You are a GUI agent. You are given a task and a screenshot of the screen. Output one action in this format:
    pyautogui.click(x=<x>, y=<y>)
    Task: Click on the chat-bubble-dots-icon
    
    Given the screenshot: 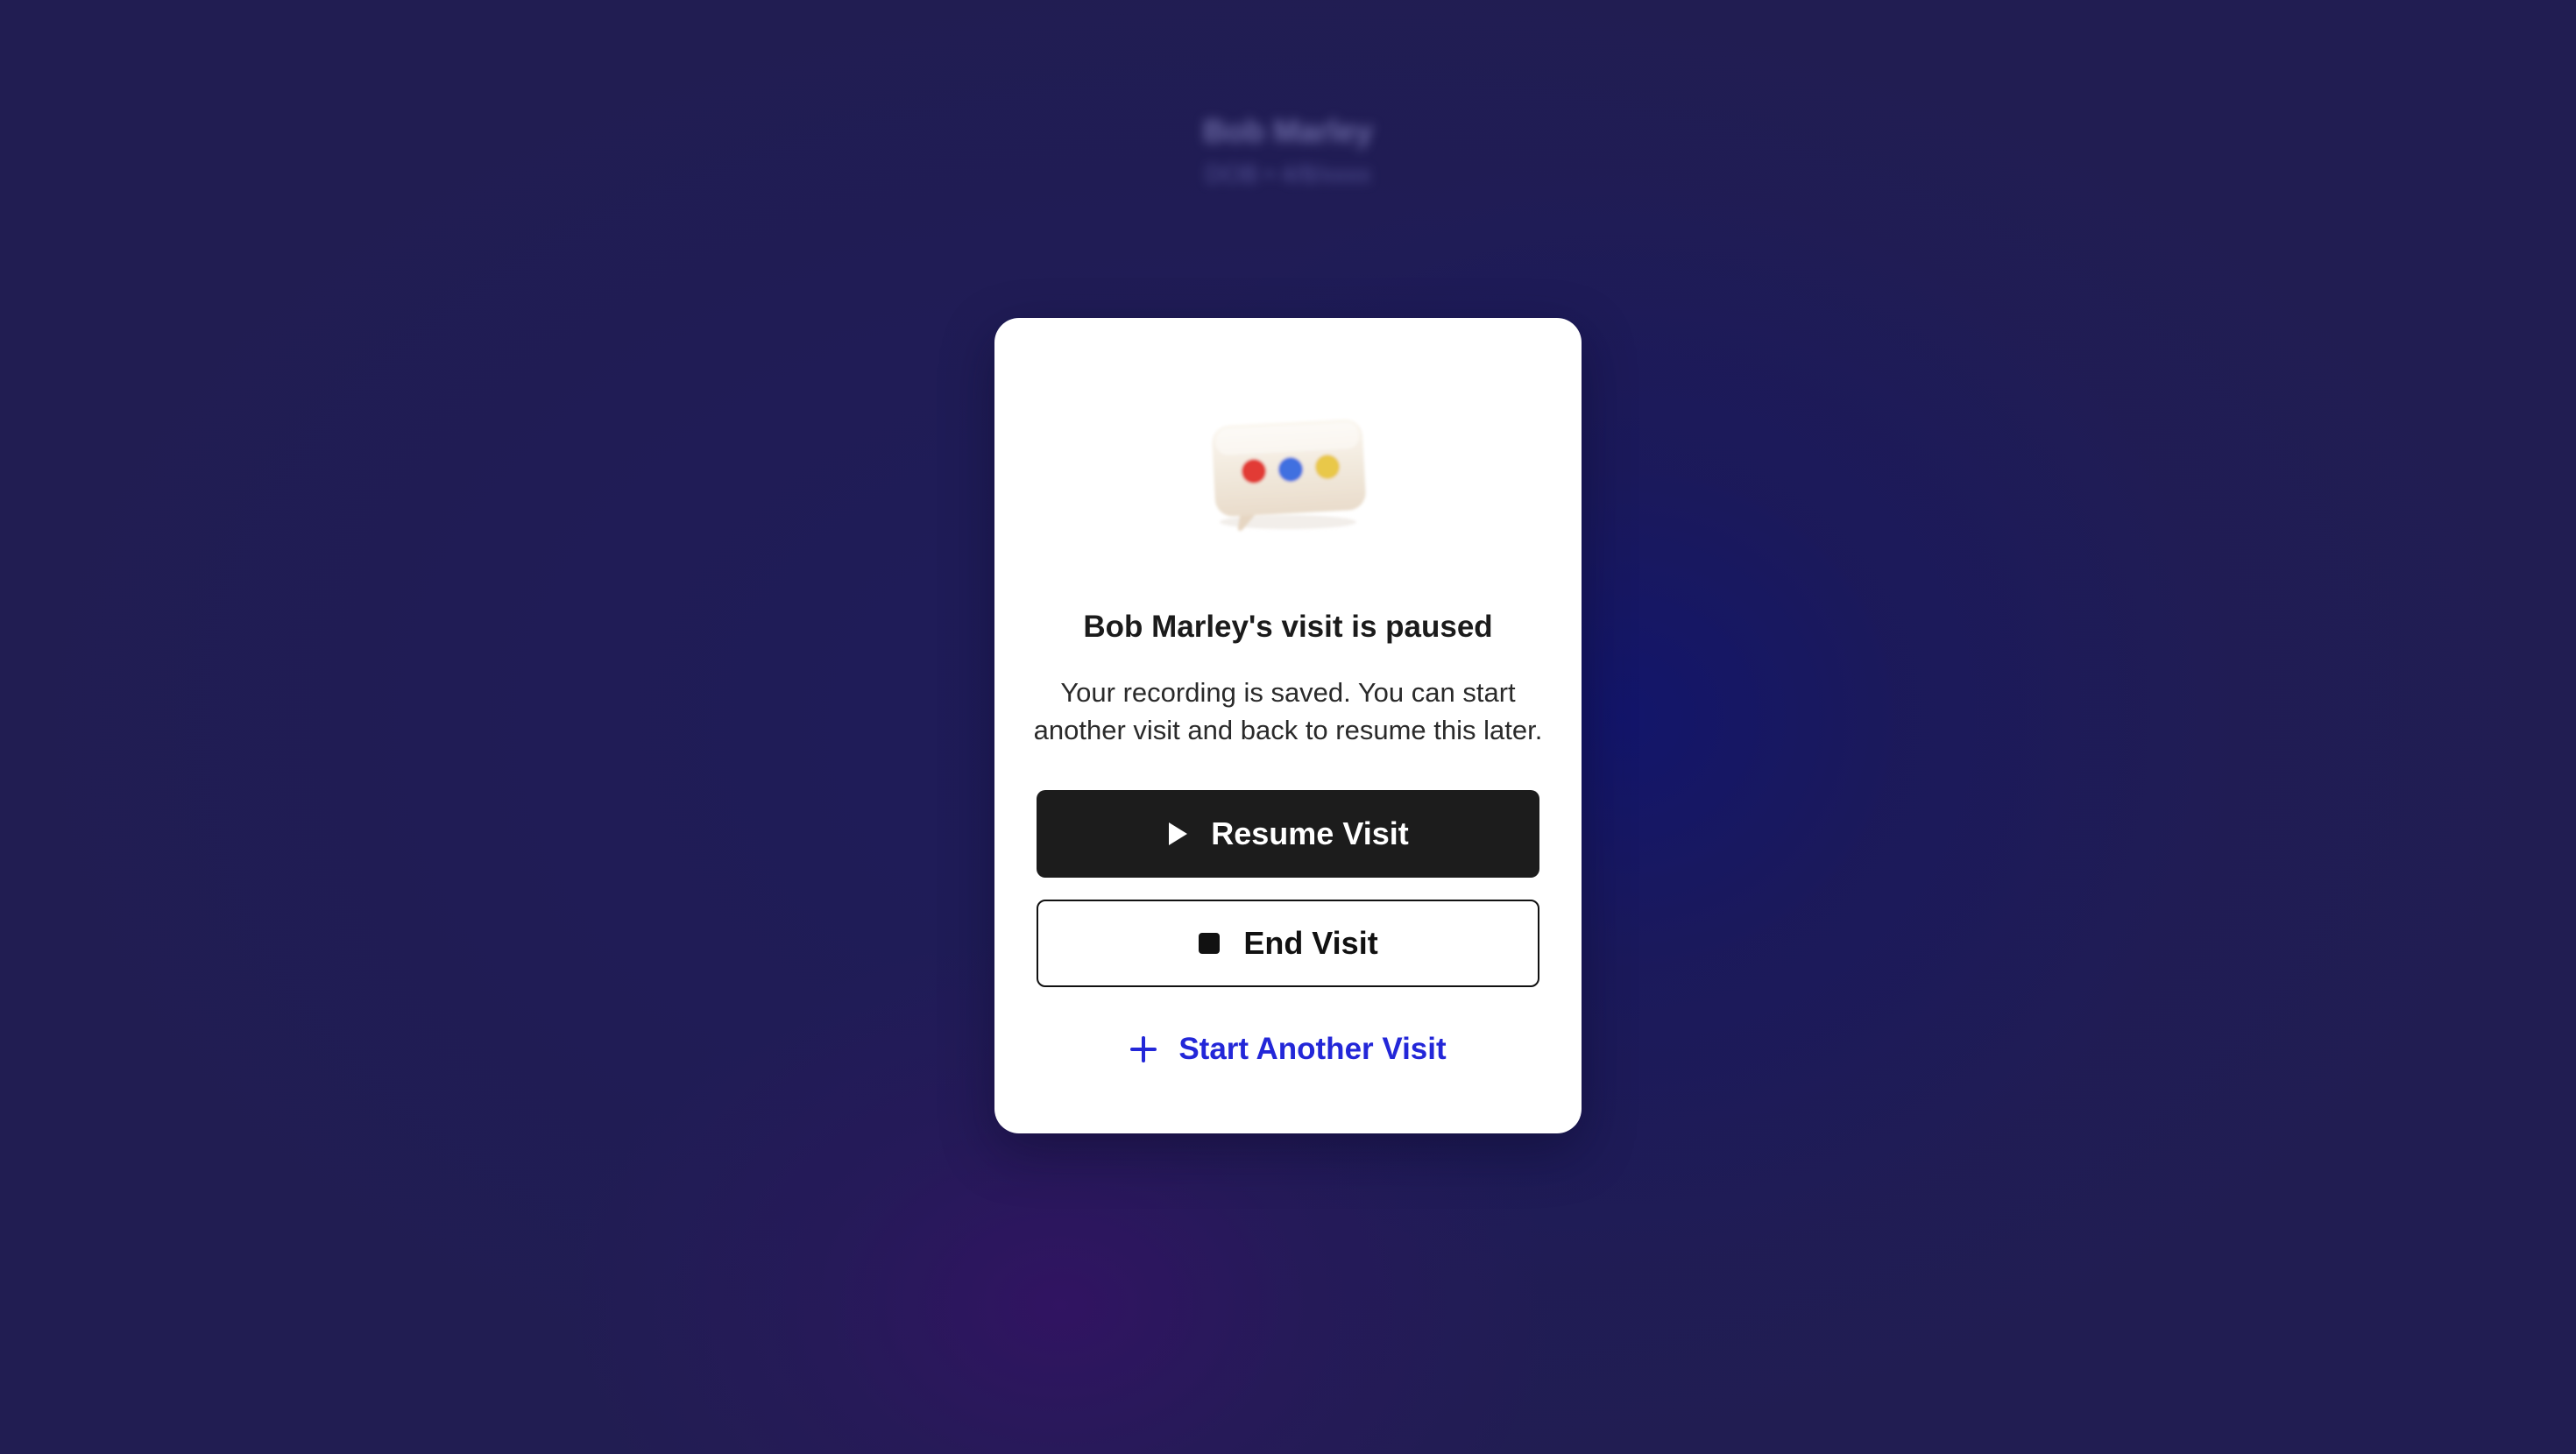 What is the action you would take?
    pyautogui.click(x=1288, y=475)
    